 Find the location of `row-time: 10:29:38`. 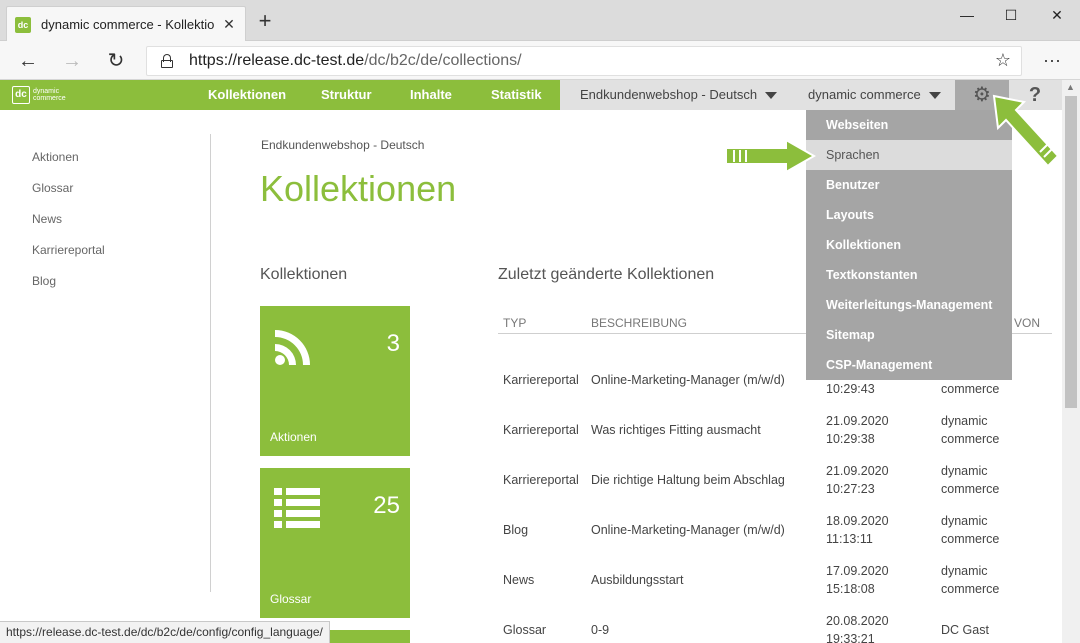

row-time: 10:29:38 is located at coordinates (850, 439).